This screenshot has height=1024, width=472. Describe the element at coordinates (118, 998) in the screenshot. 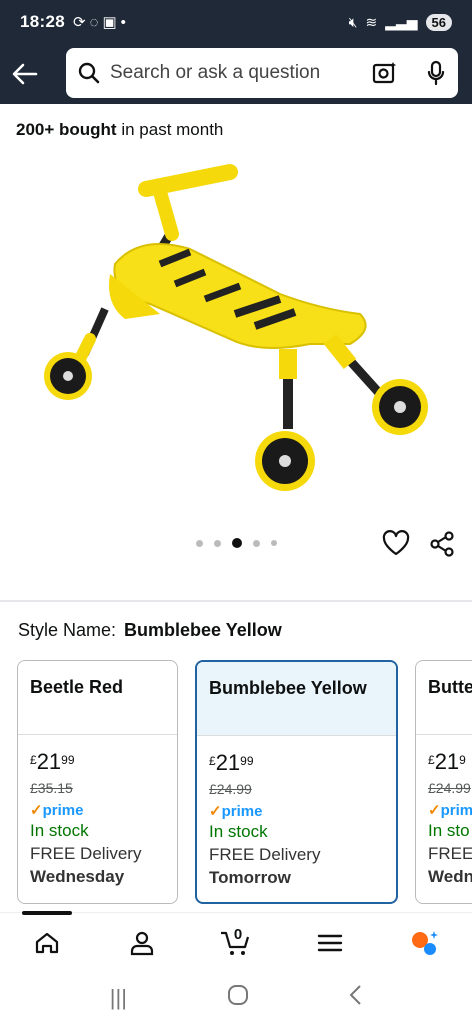

I see `recent-apps-icon: |||` at that location.